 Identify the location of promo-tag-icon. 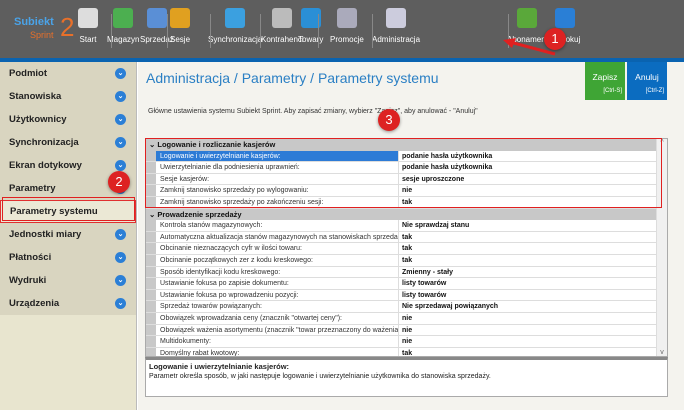
(346, 18).